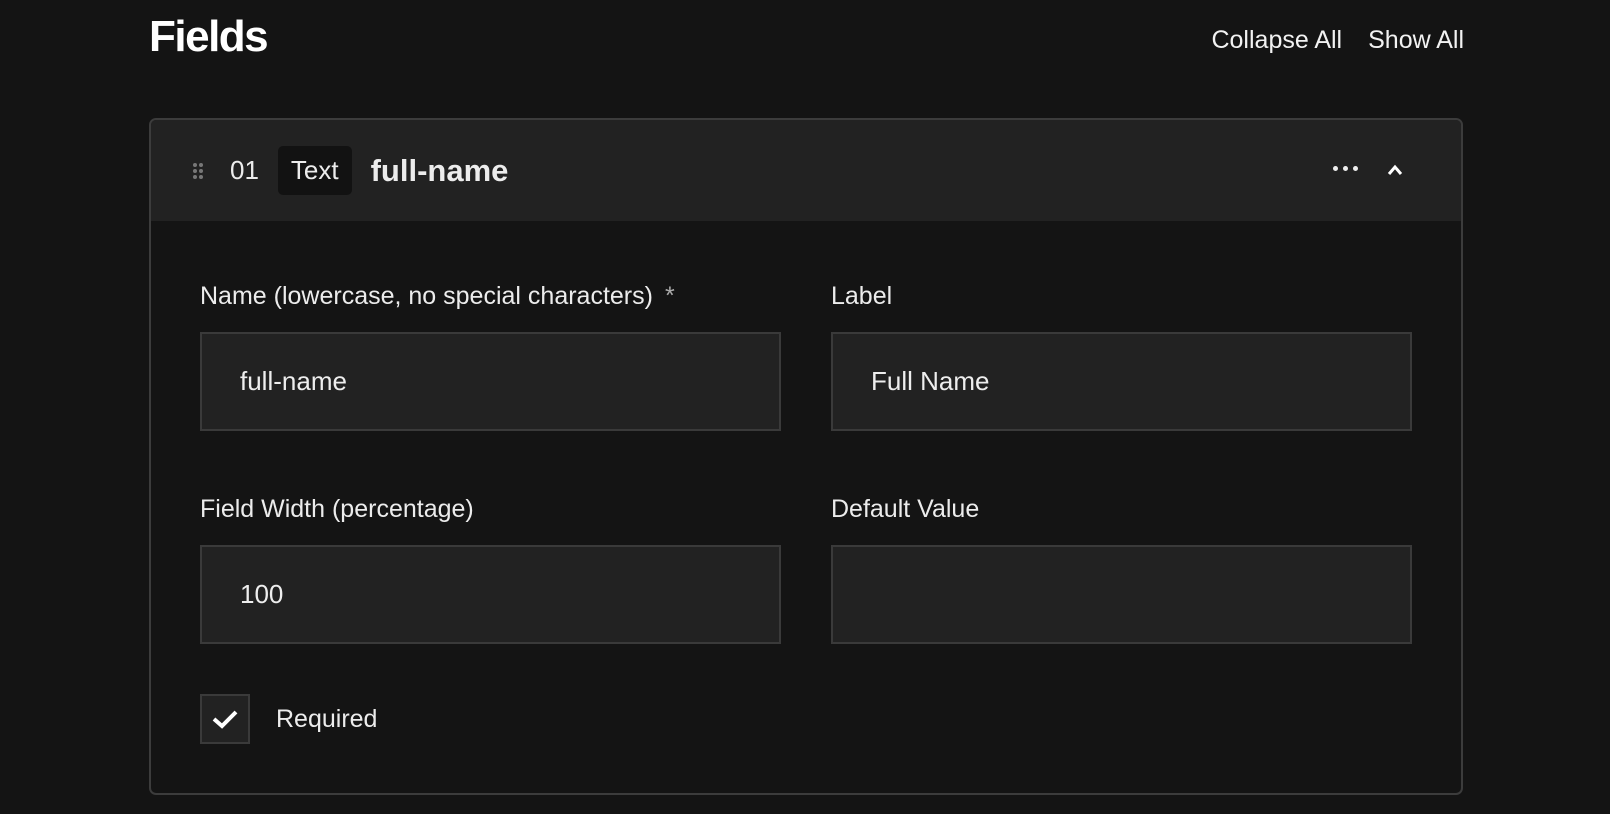 The width and height of the screenshot is (1610, 814). I want to click on drag-handle-icon, so click(198, 170).